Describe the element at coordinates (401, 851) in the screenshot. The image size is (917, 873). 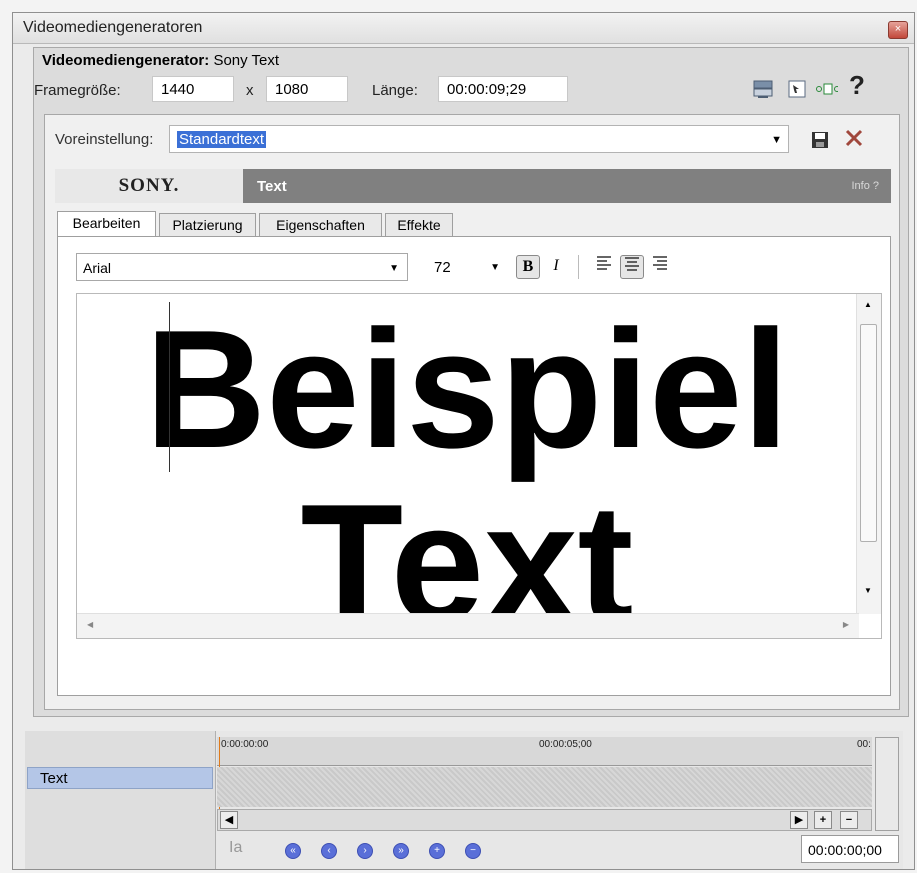
I see `last-keyframe-icon: »` at that location.